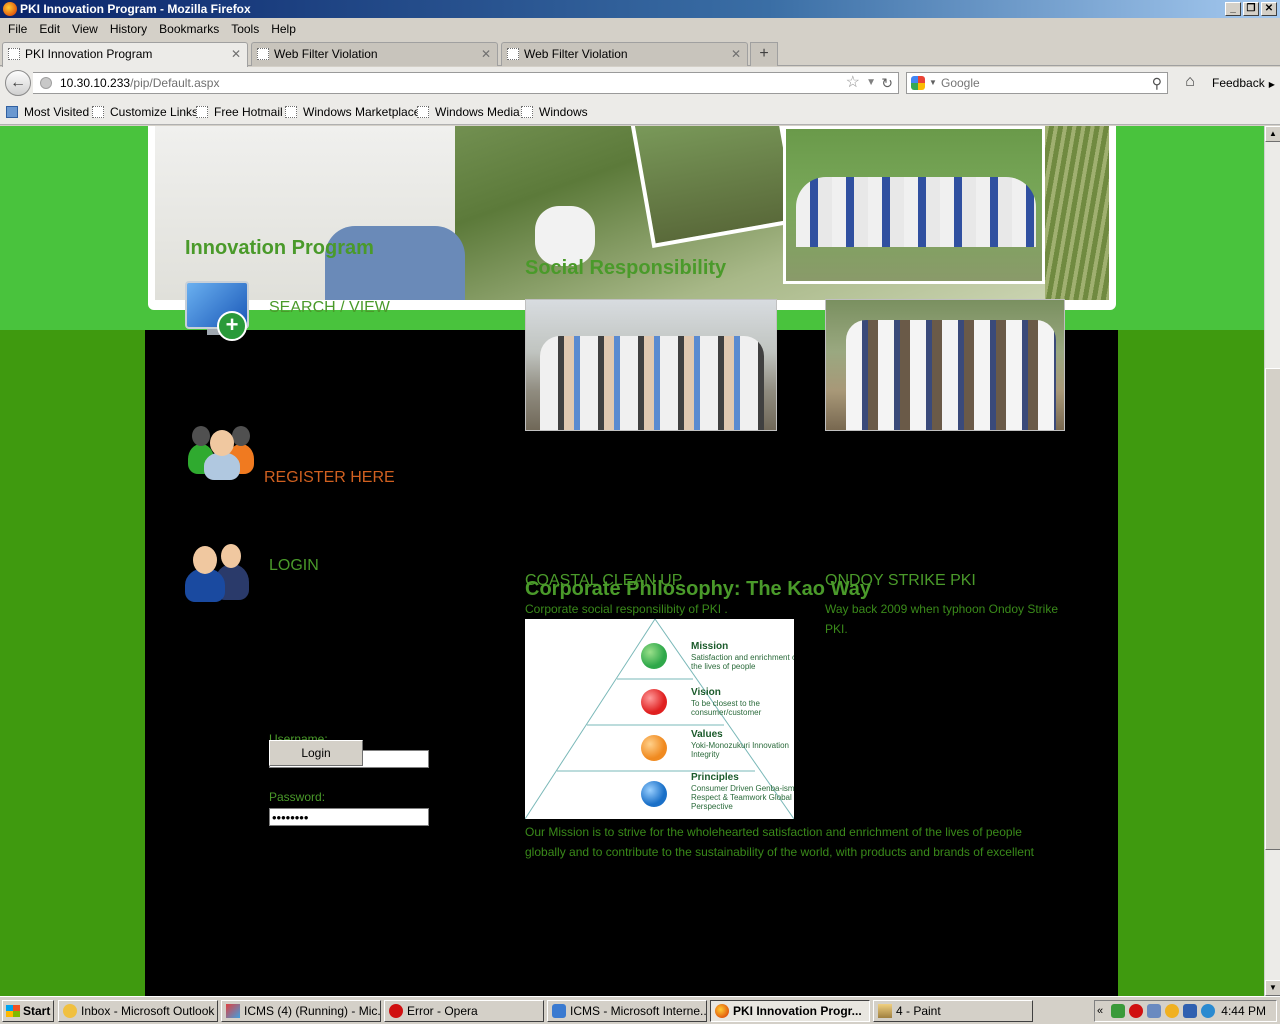 The width and height of the screenshot is (1280, 1024). I want to click on minimize-button: _, so click(1233, 9).